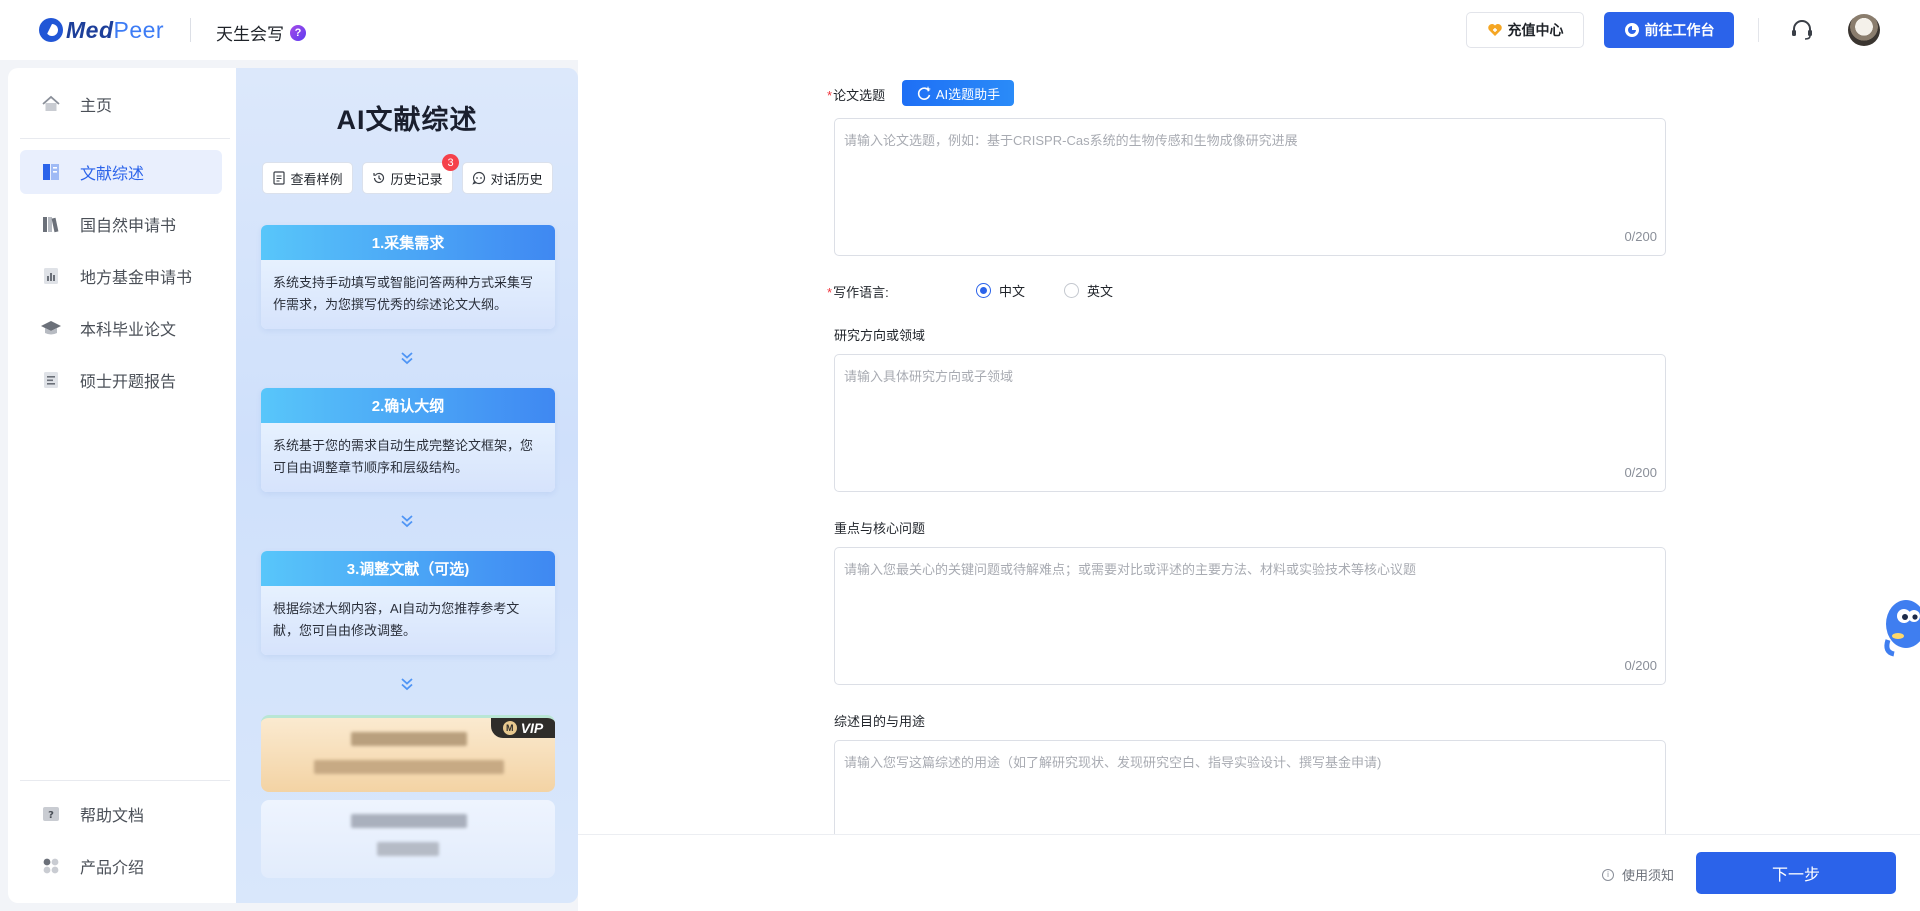 The height and width of the screenshot is (911, 1920). I want to click on sidebar-item-master-proposal: 硕士开题报告, so click(121, 380).